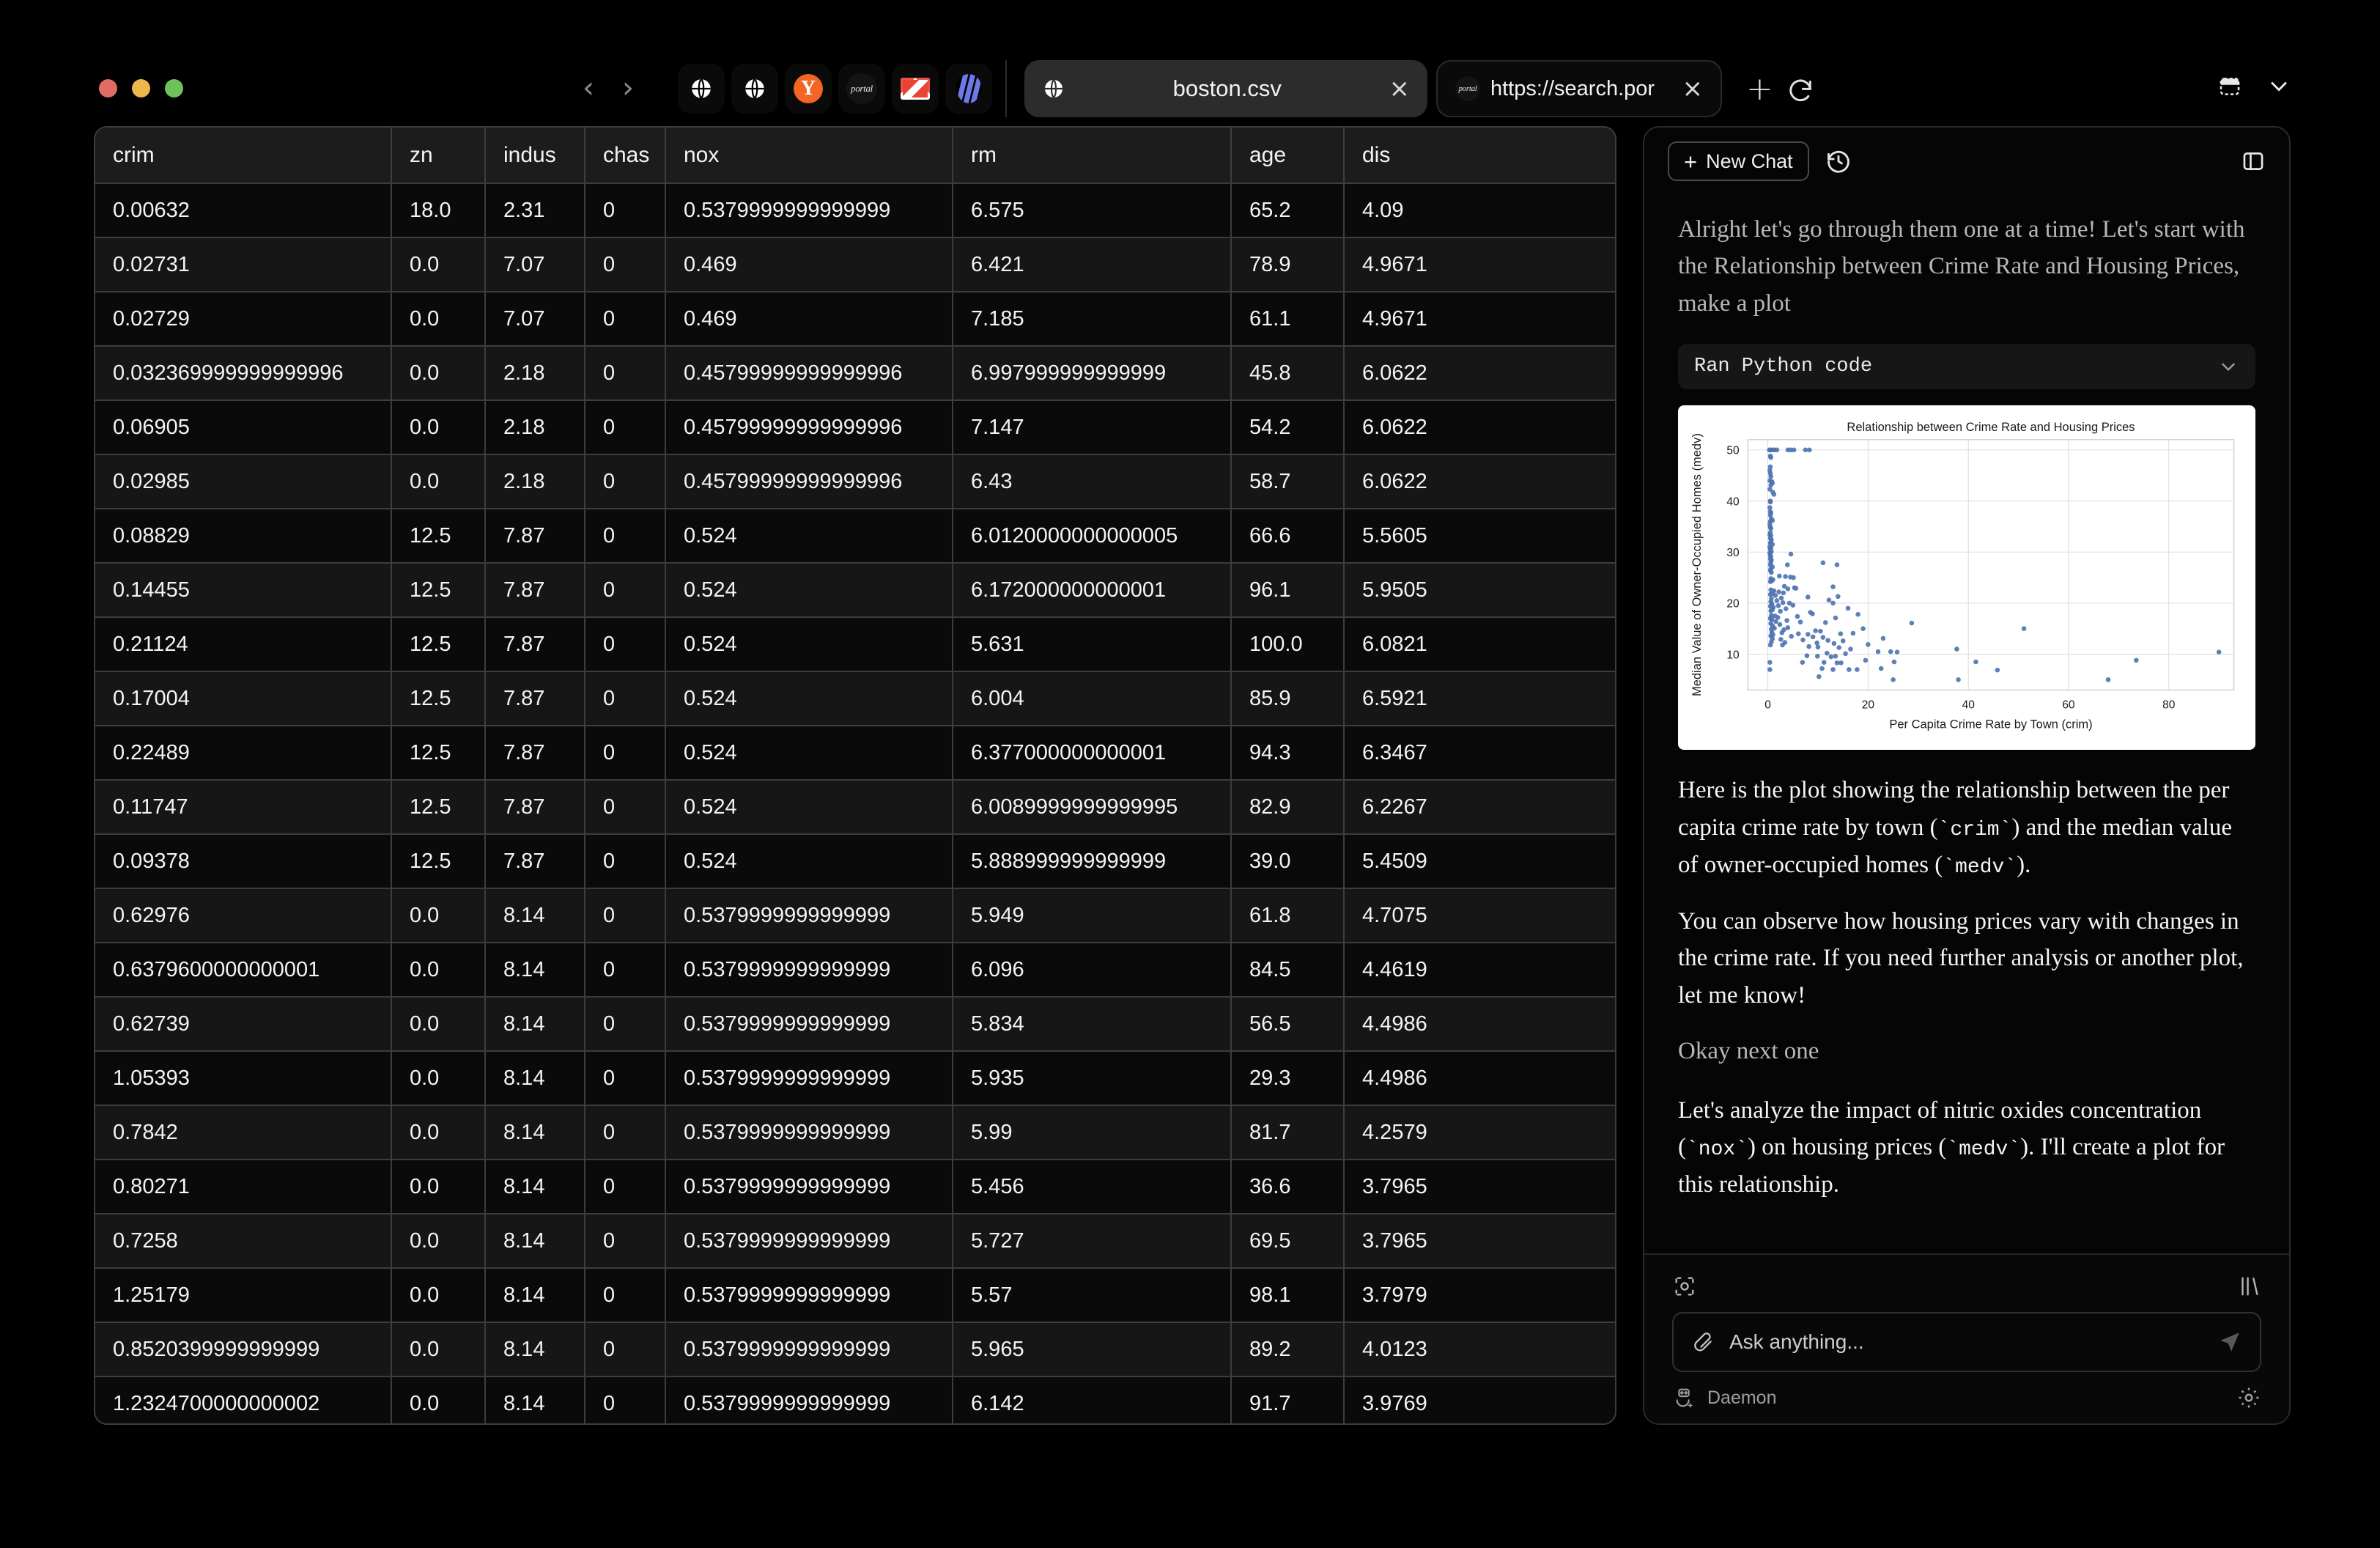  Describe the element at coordinates (808, 89) in the screenshot. I see `pinned-tab-ycombinator: Y` at that location.